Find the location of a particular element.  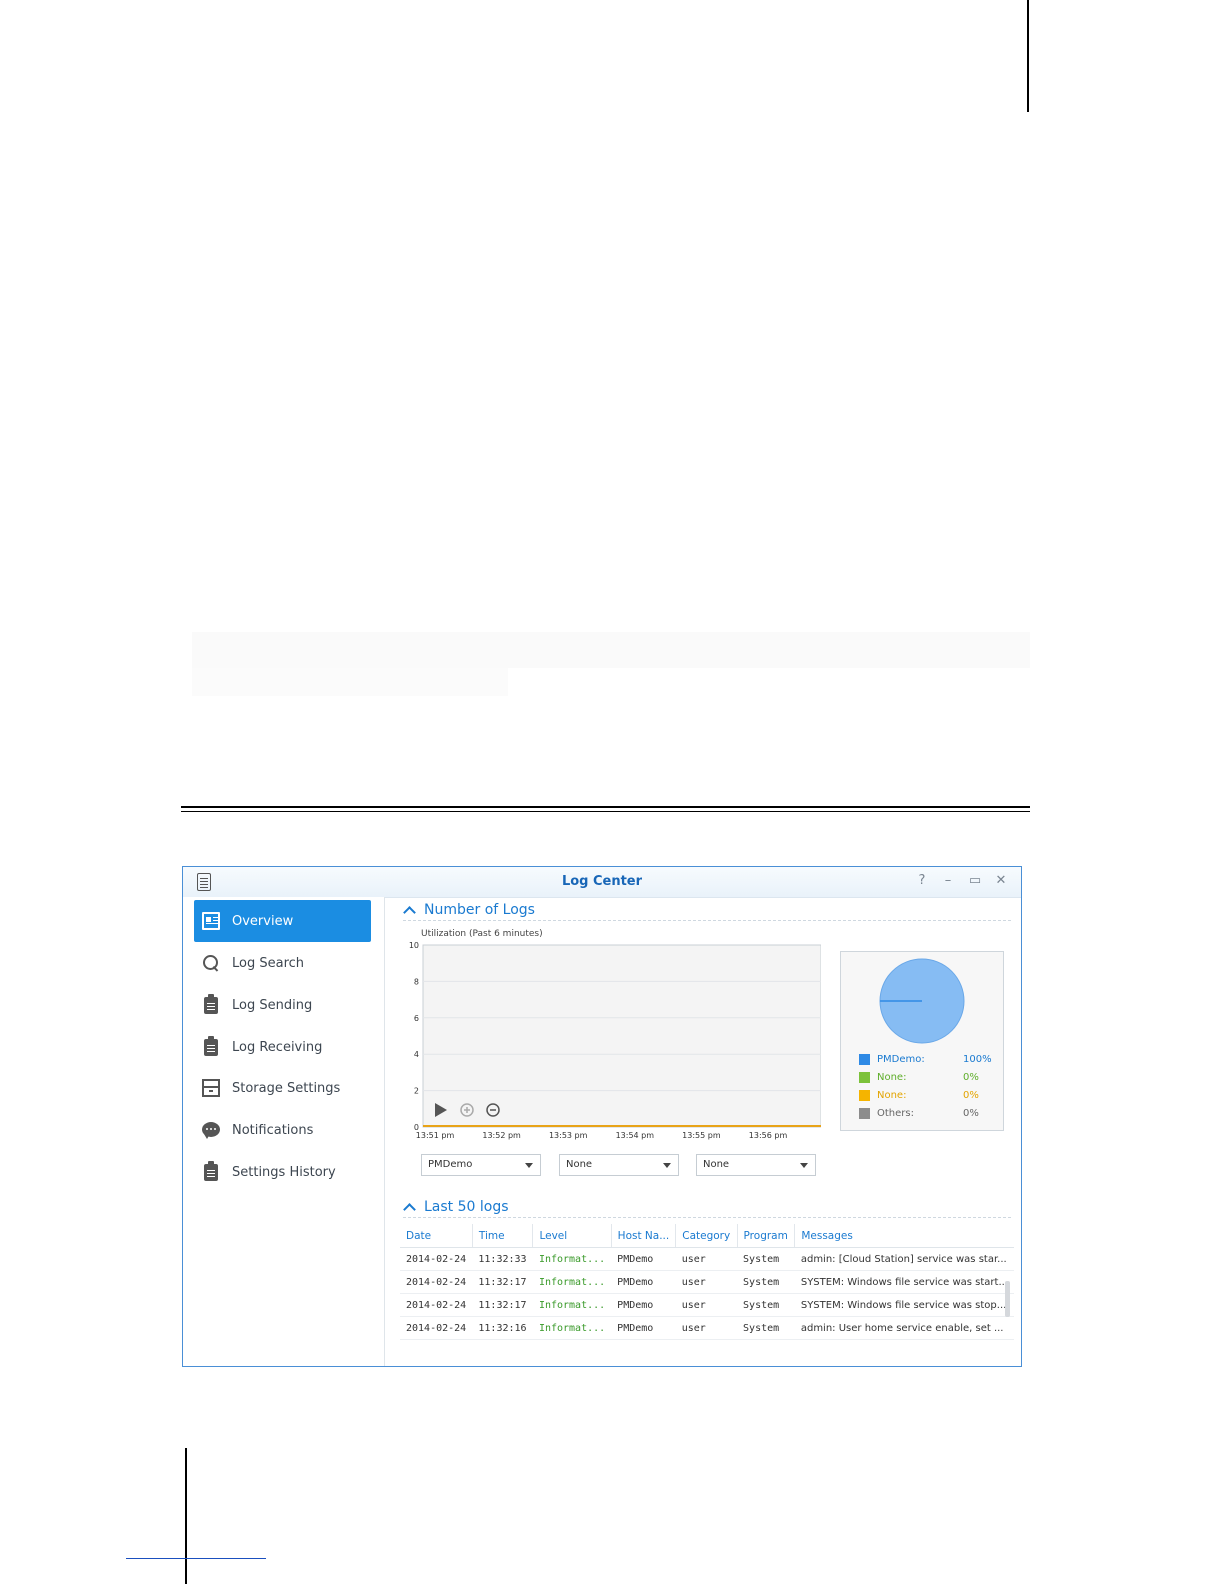

x-tick-label: 13:53 pm is located at coordinates (568, 1135).